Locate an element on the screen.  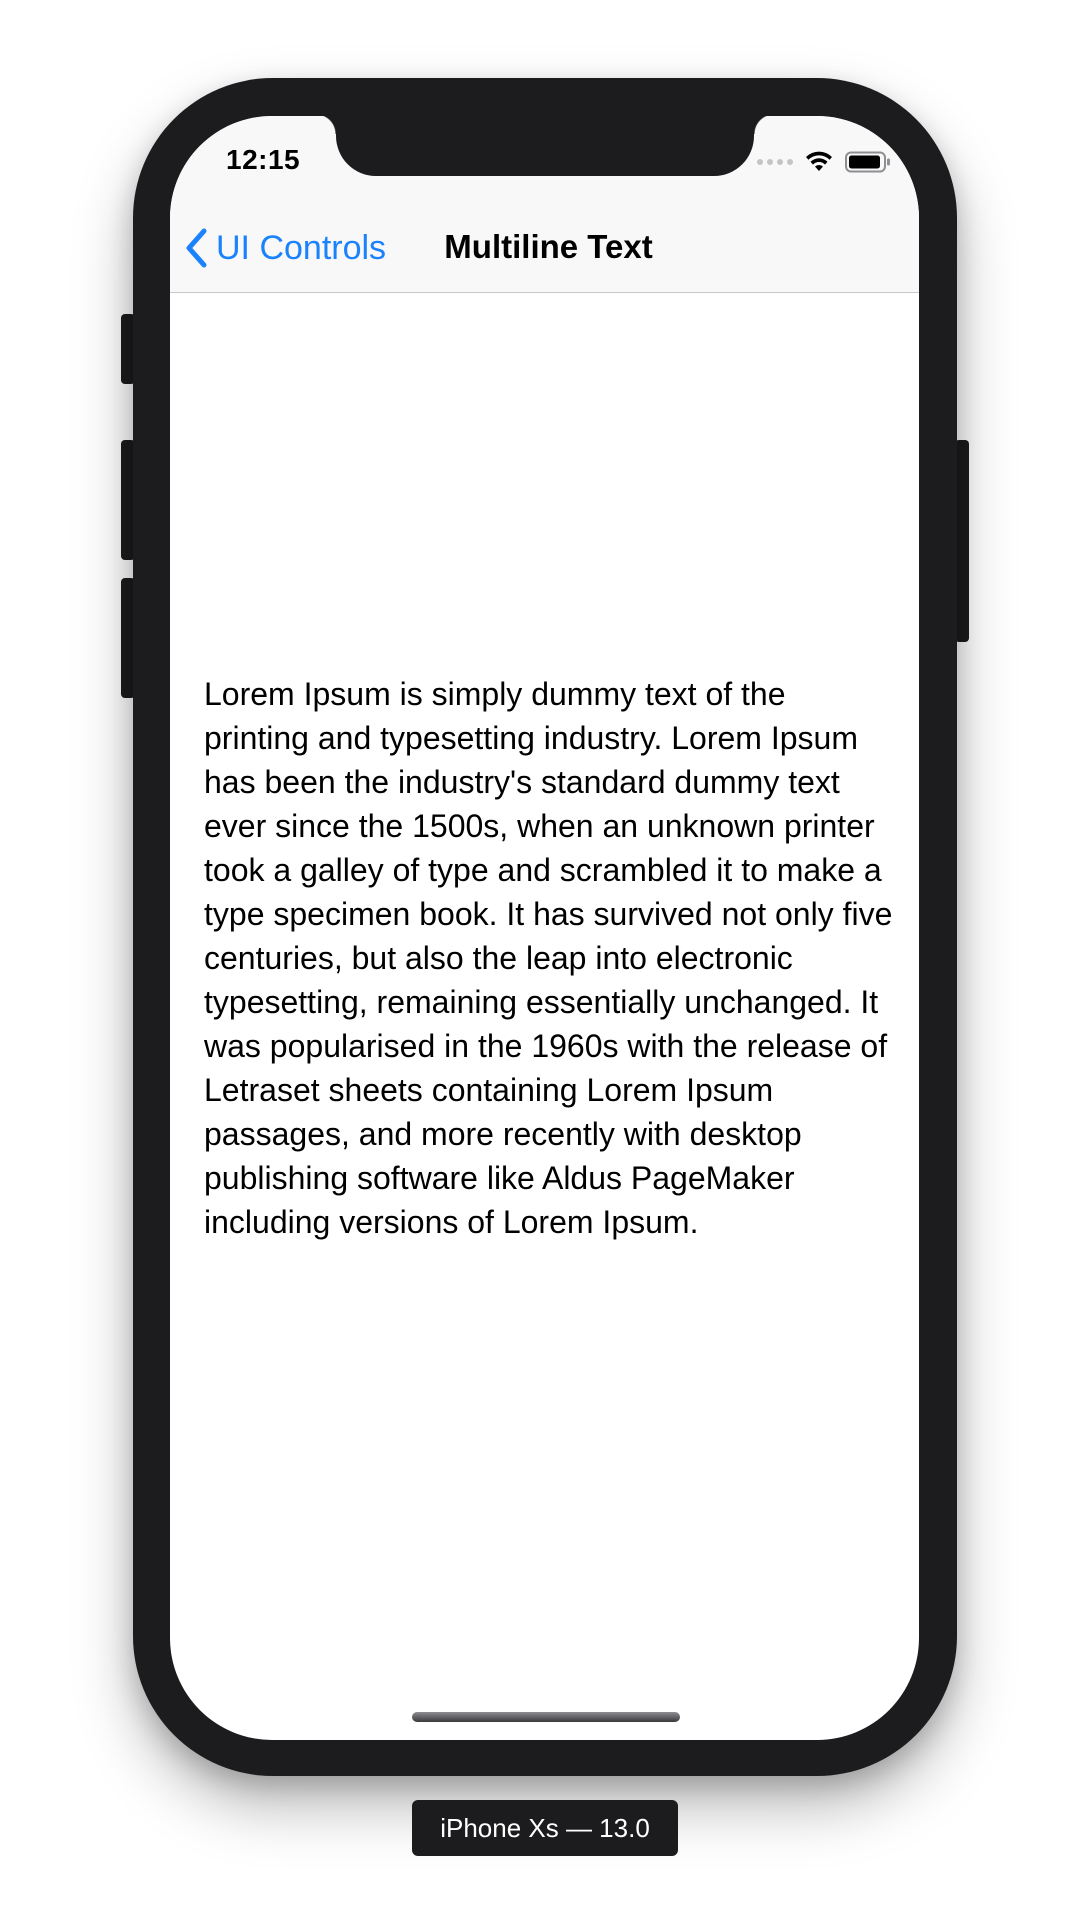
device-notch is located at coordinates (545, 146).